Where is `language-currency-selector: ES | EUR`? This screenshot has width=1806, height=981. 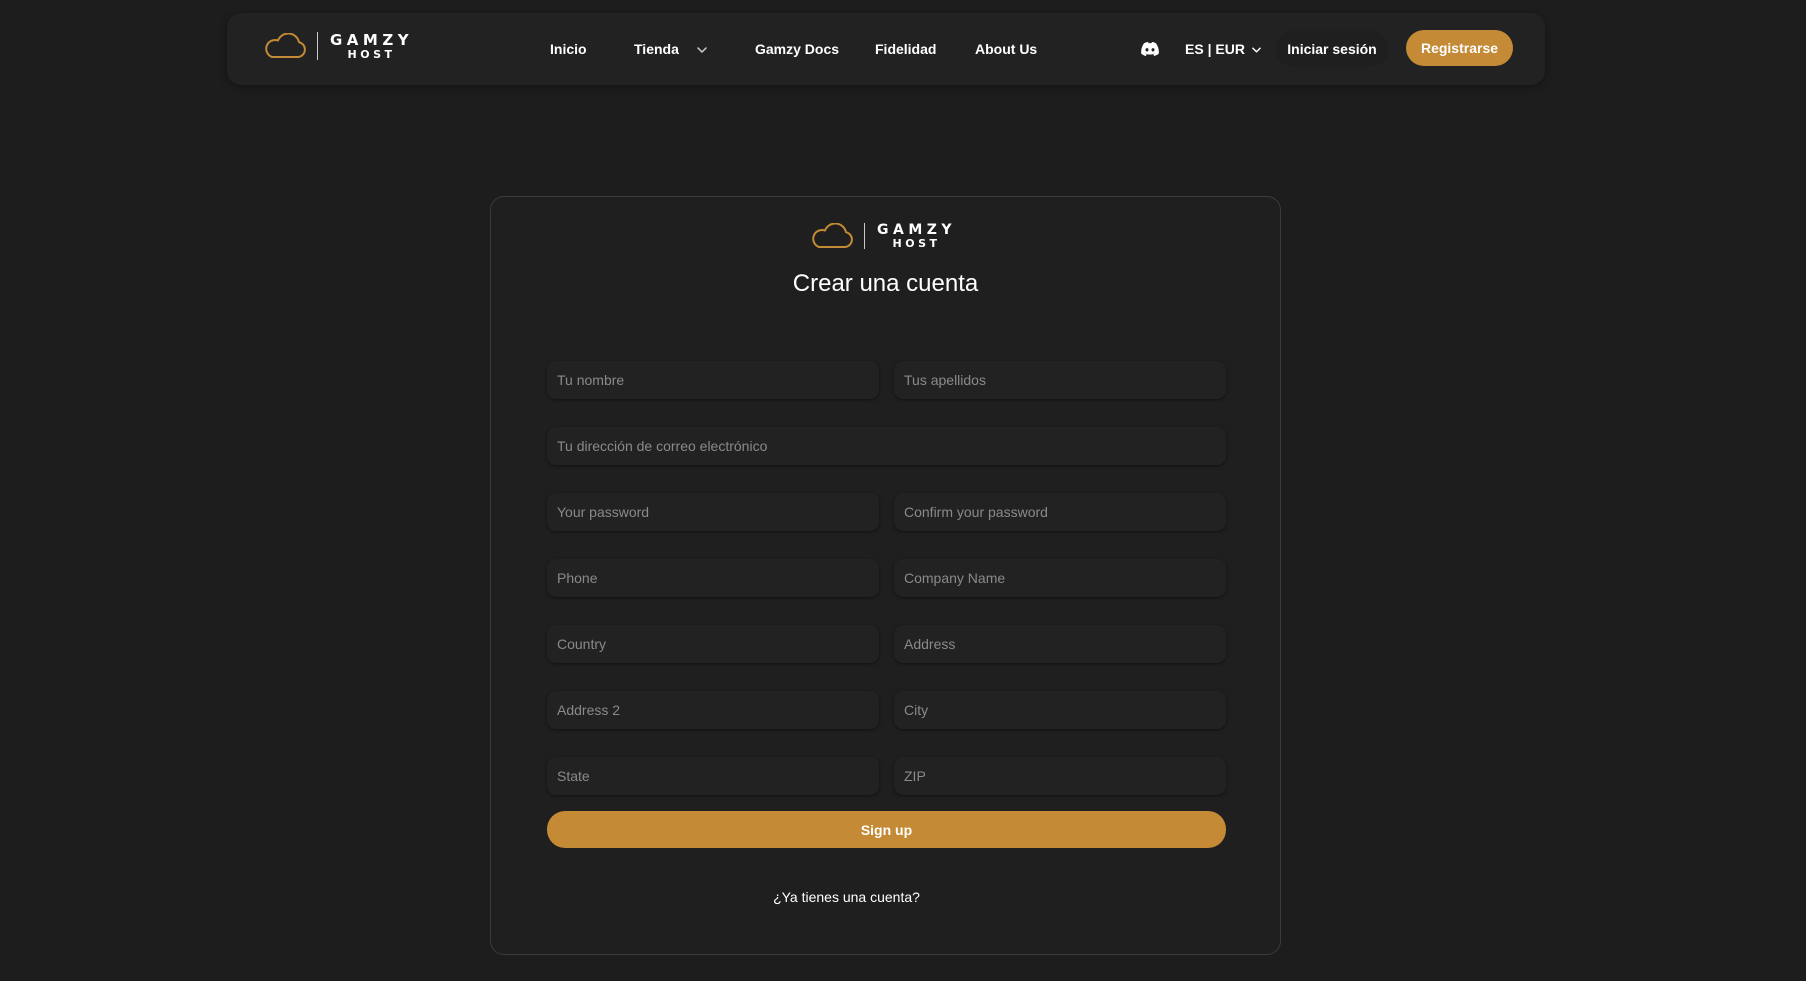 language-currency-selector: ES | EUR is located at coordinates (1223, 49).